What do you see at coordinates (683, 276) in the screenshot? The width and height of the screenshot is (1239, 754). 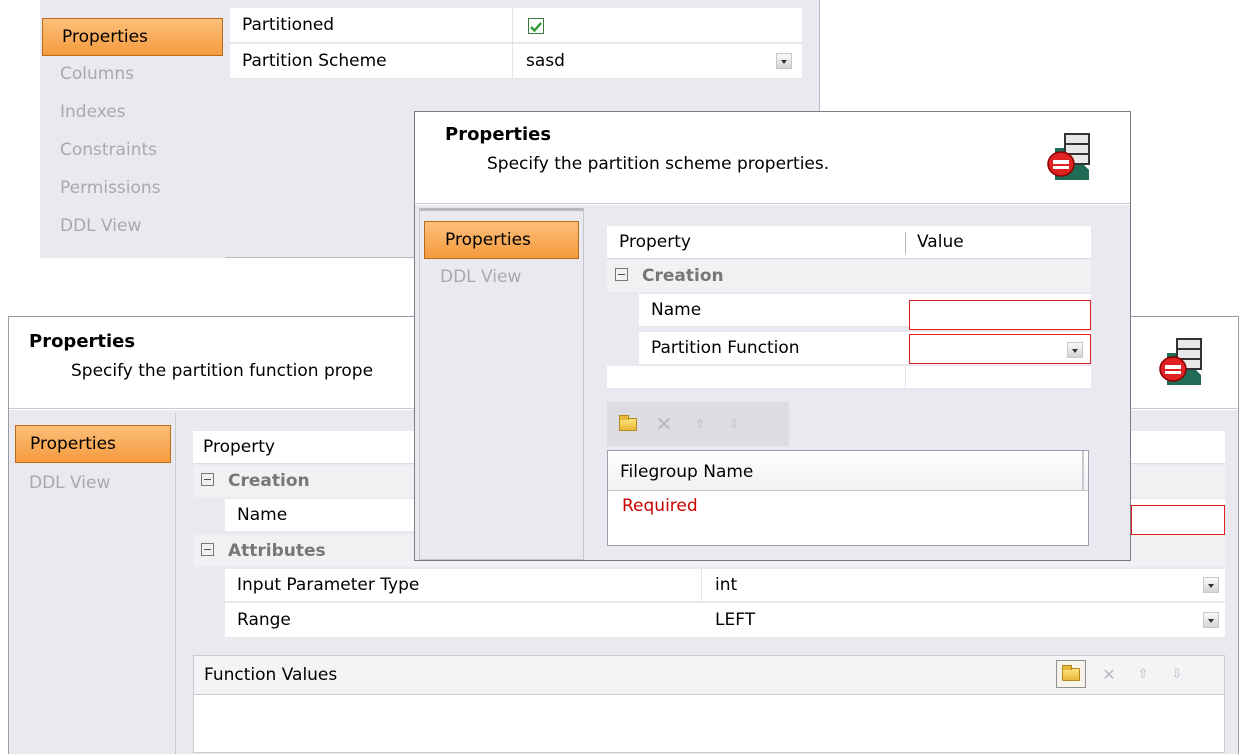 I see `scheme-creation-group-label: Creation` at bounding box center [683, 276].